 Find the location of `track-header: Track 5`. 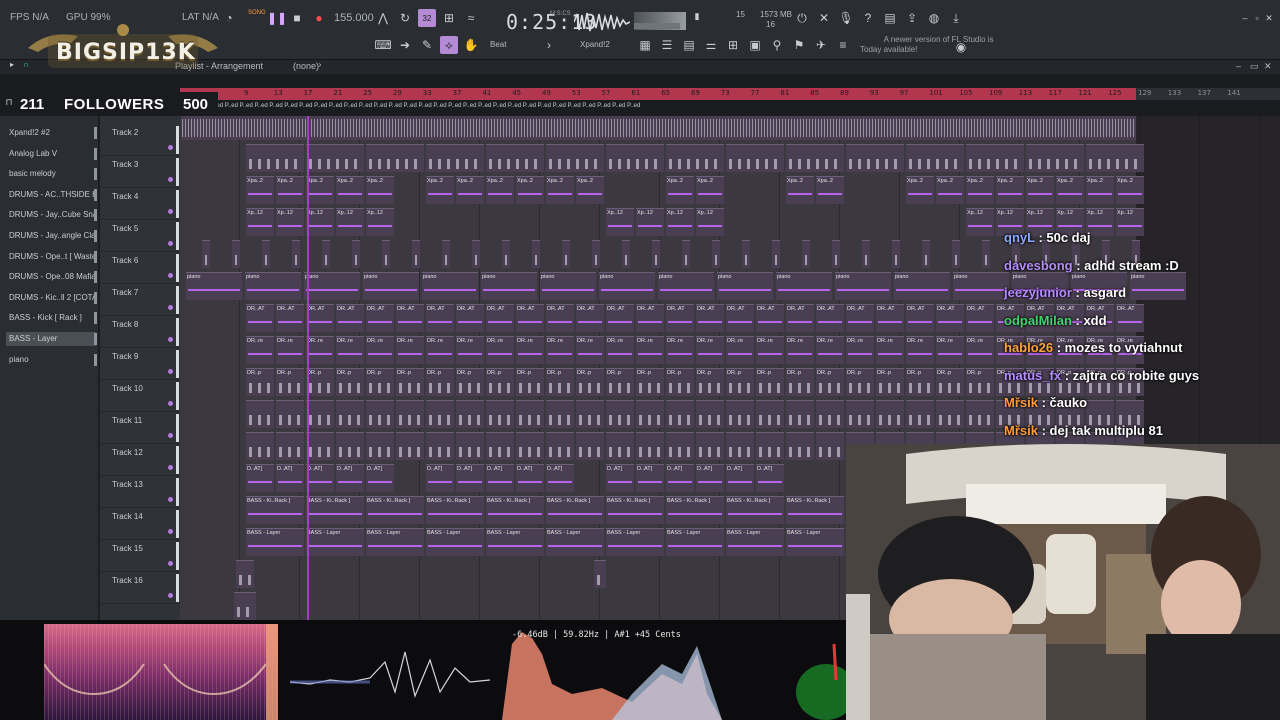

track-header: Track 5 is located at coordinates (140, 236).